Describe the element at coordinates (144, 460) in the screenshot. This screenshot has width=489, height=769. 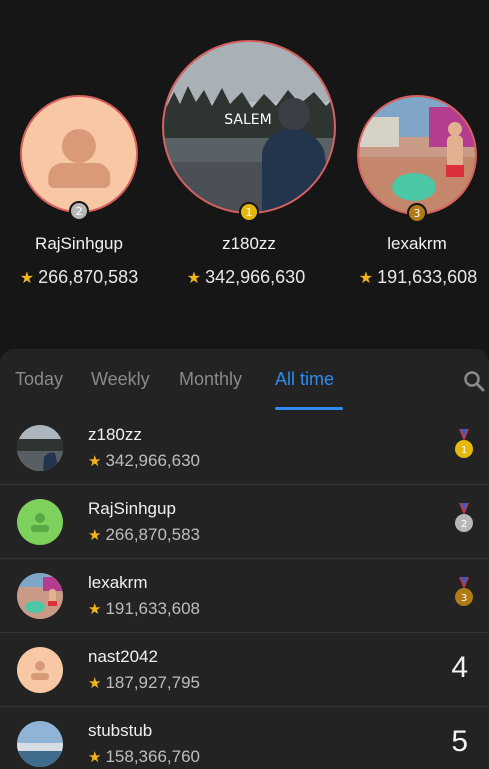
I see `user-score: ★ 342,966,630` at that location.